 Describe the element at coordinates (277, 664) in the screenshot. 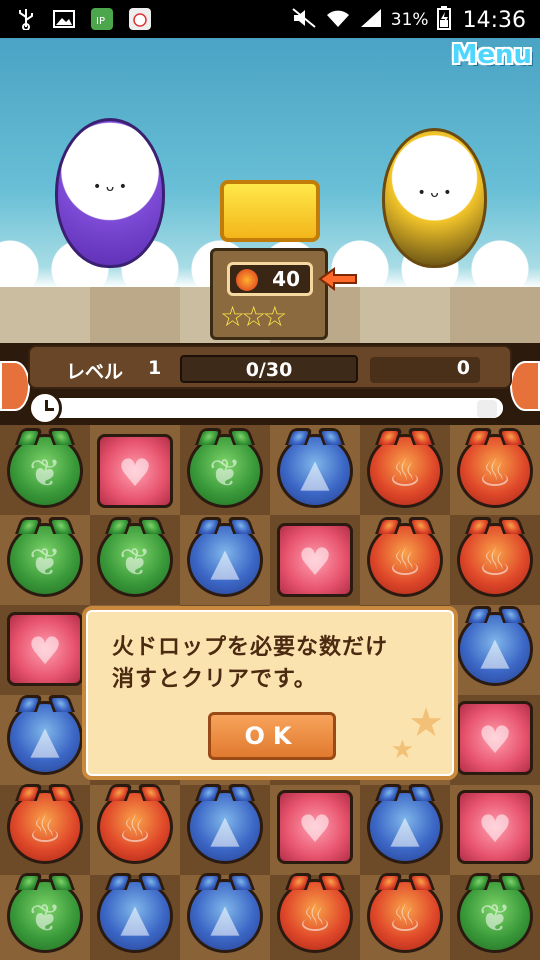

I see `dialog-message: 火ドロップを必要な数だけ 消すとクリアです。` at that location.